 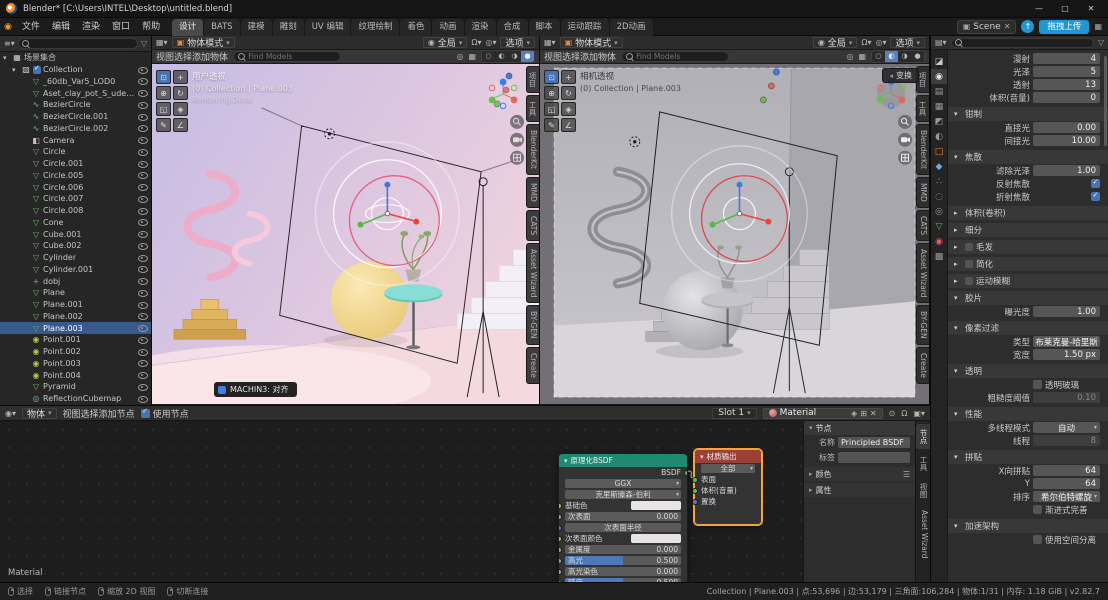 I want to click on property-value-field: 0.10, so click(x=1066, y=397).